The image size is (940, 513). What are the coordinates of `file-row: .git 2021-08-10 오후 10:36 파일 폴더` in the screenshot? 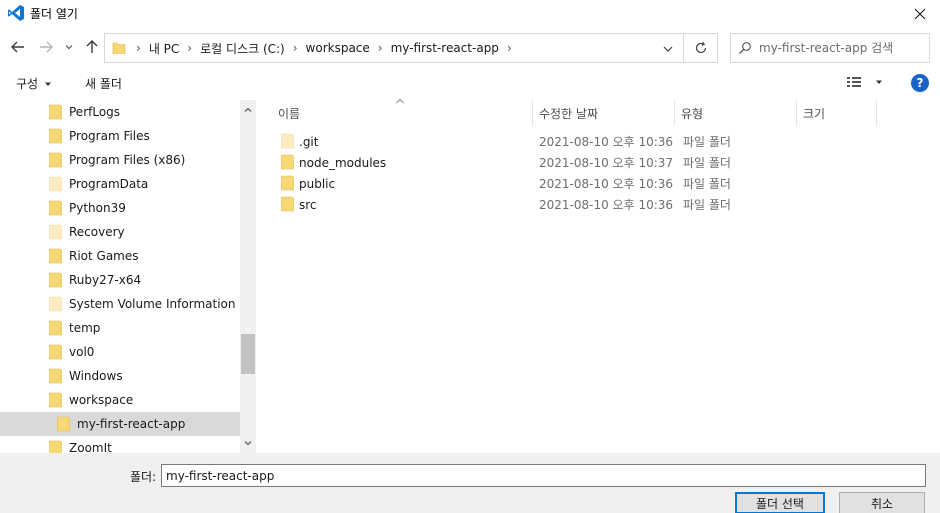 It's located at (606, 141).